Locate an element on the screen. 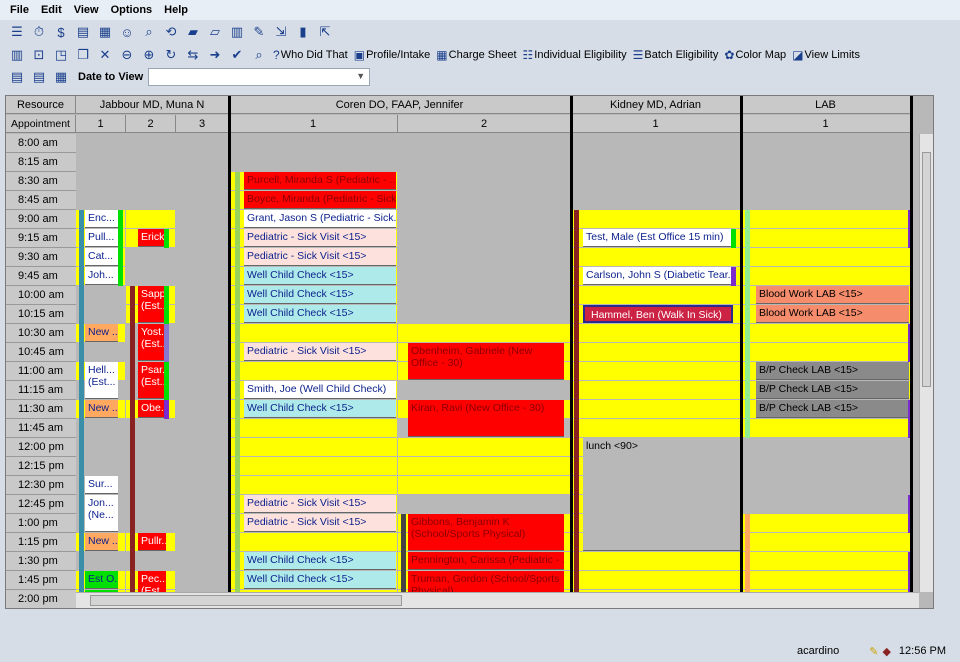  layout-icon: ⊡ is located at coordinates (39, 55).